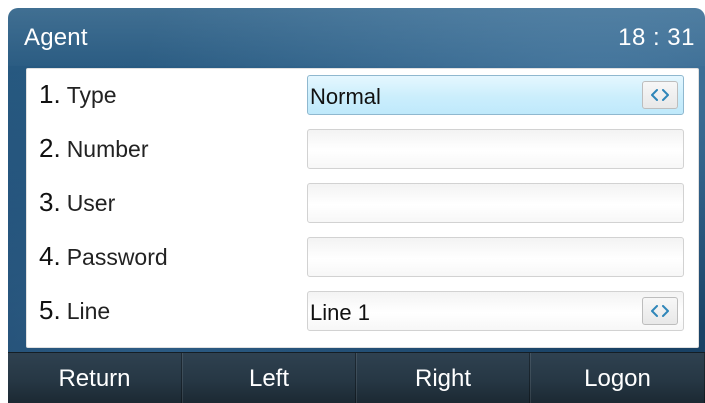  I want to click on row-label: 3. User, so click(77, 202).